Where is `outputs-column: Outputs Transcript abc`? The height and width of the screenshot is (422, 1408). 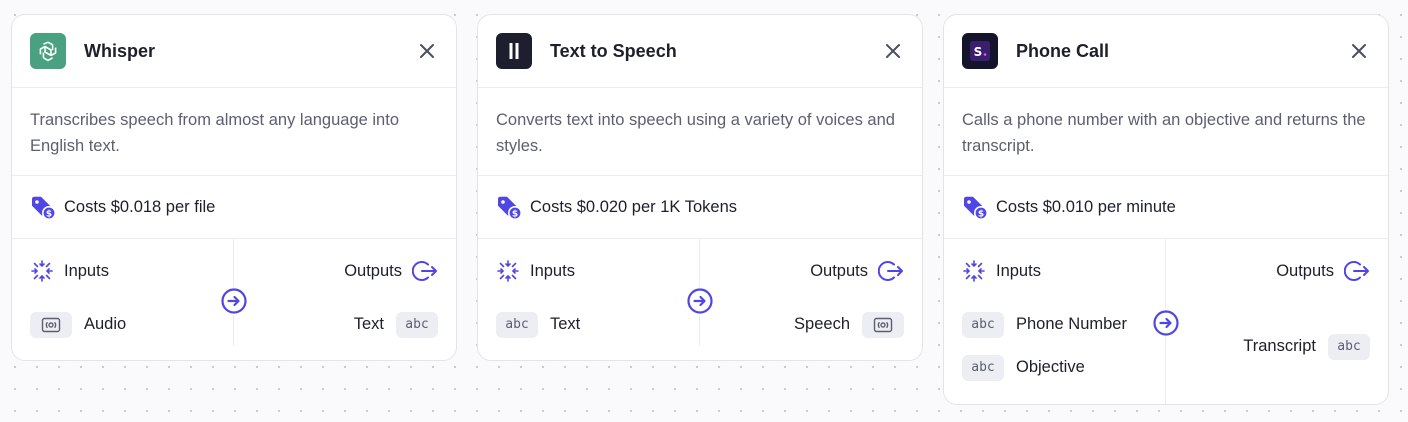 outputs-column: Outputs Transcript abc is located at coordinates (1277, 321).